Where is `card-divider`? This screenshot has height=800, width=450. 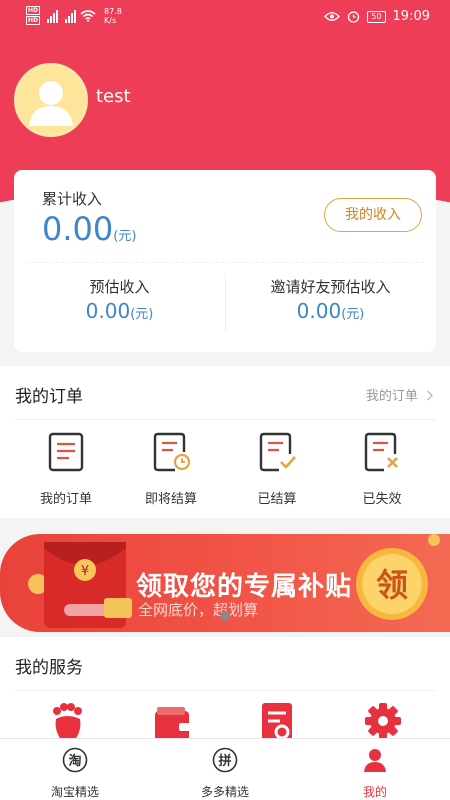 card-divider is located at coordinates (225, 262).